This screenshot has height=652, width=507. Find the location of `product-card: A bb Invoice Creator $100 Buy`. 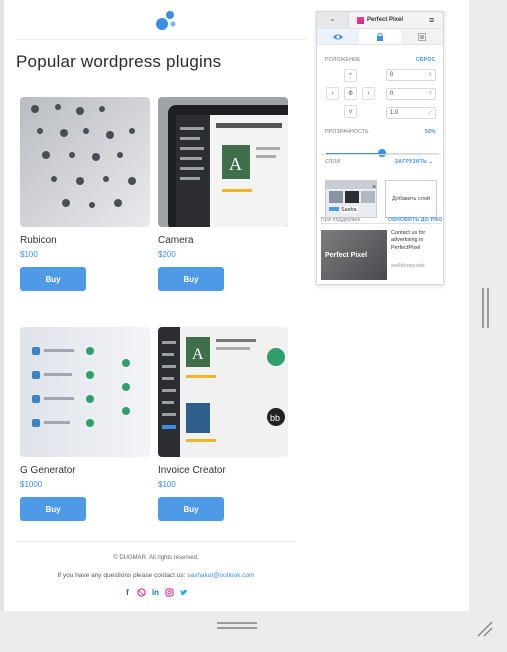

product-card: A bb Invoice Creator $100 Buy is located at coordinates (224, 424).